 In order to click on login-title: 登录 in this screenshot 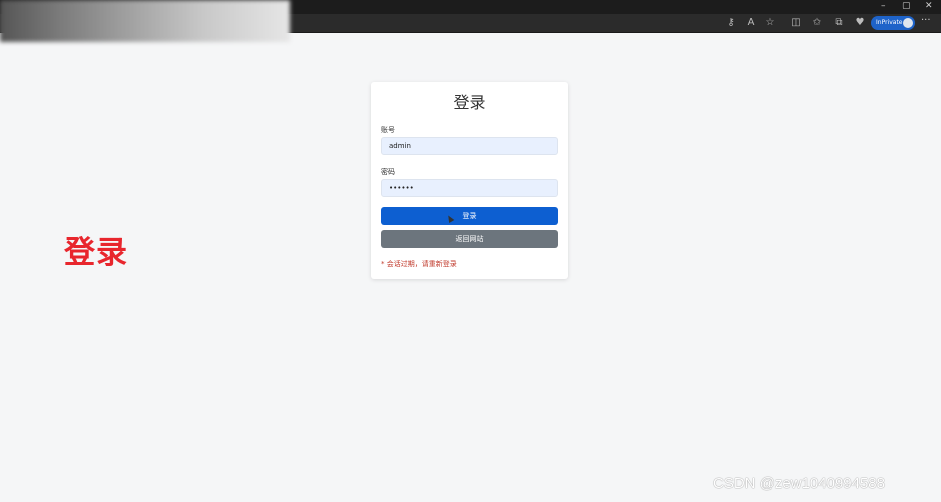, I will do `click(469, 102)`.